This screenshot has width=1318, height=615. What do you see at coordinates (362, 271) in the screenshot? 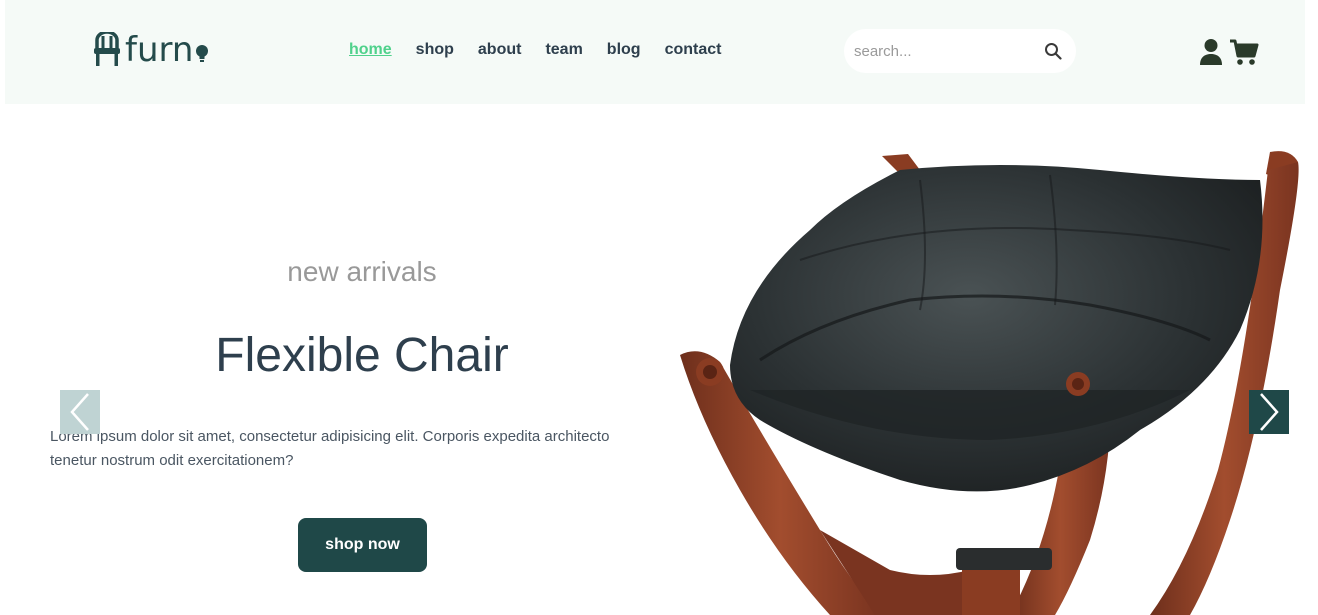
I see `hero-subtitle: new arrivals` at bounding box center [362, 271].